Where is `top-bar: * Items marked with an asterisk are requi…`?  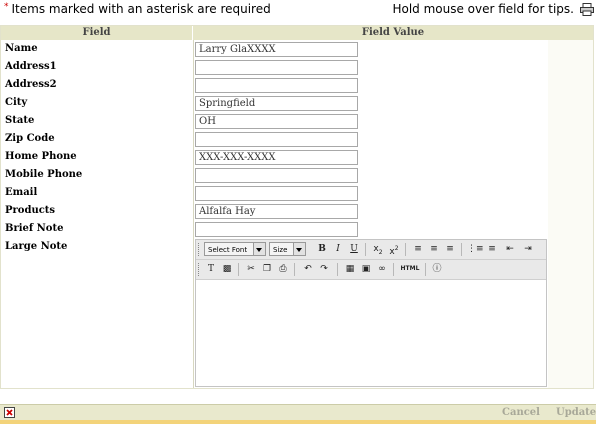 top-bar: * Items marked with an asterisk are requi… is located at coordinates (300, 11).